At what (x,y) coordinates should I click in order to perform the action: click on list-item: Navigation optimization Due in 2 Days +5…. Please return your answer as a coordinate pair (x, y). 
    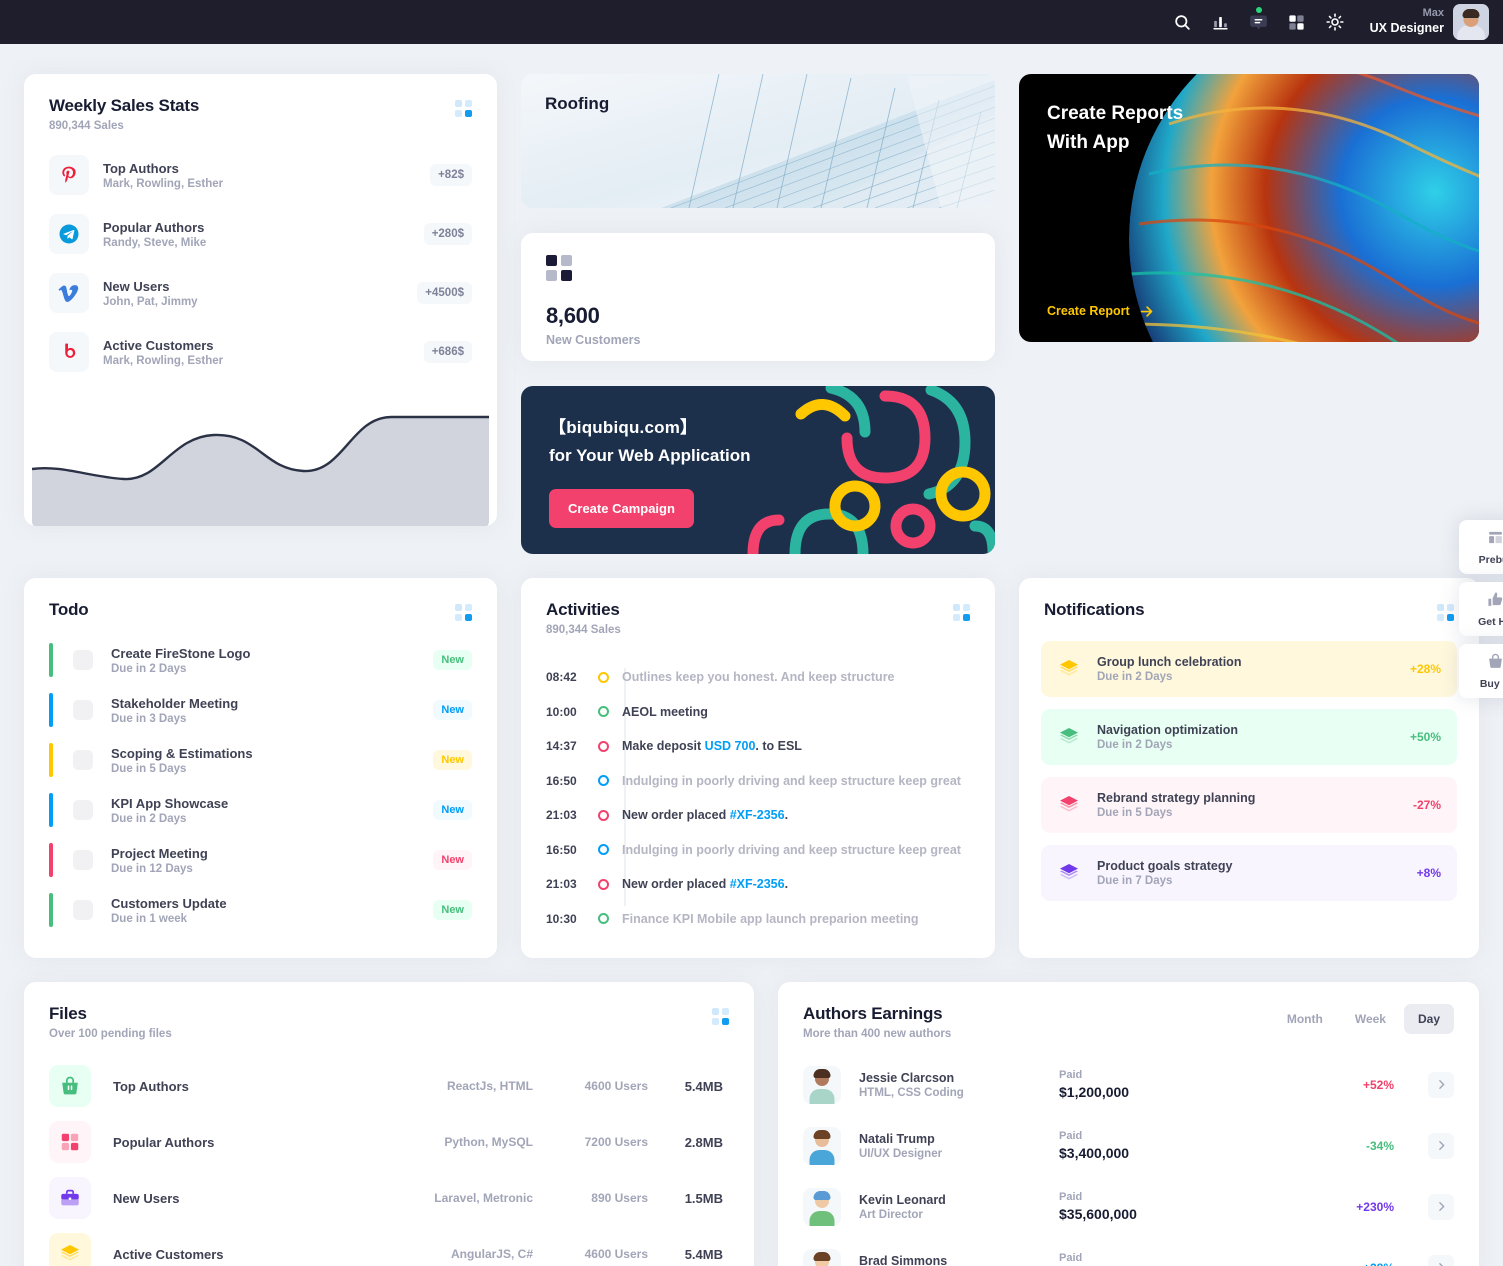
    Looking at the image, I should click on (1249, 737).